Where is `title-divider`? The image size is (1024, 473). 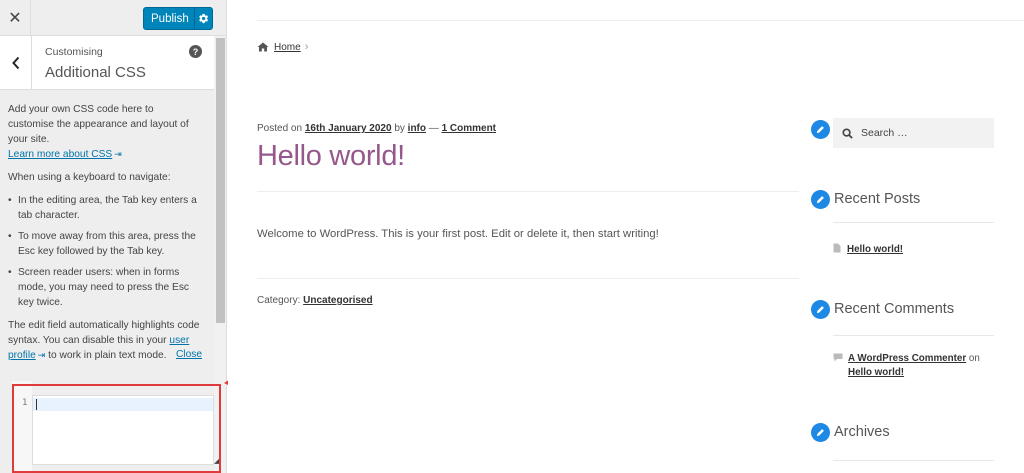 title-divider is located at coordinates (528, 191).